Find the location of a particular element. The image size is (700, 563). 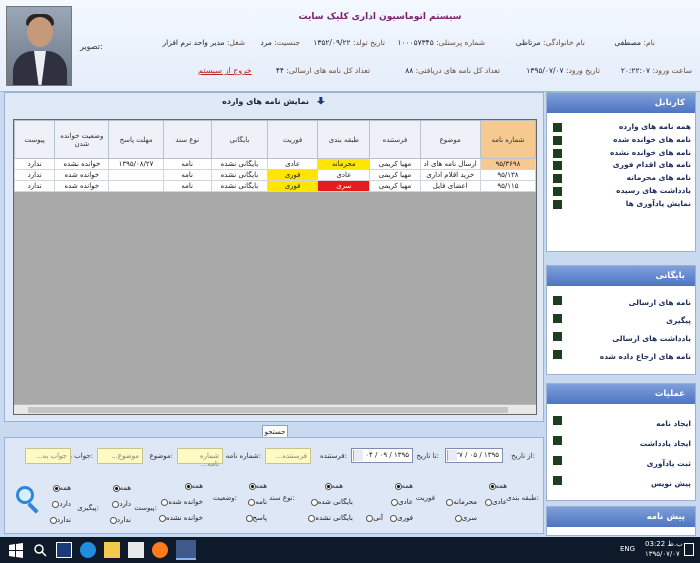

sidebar-item-new-note: ایجاد یادداشت is located at coordinates (621, 444).